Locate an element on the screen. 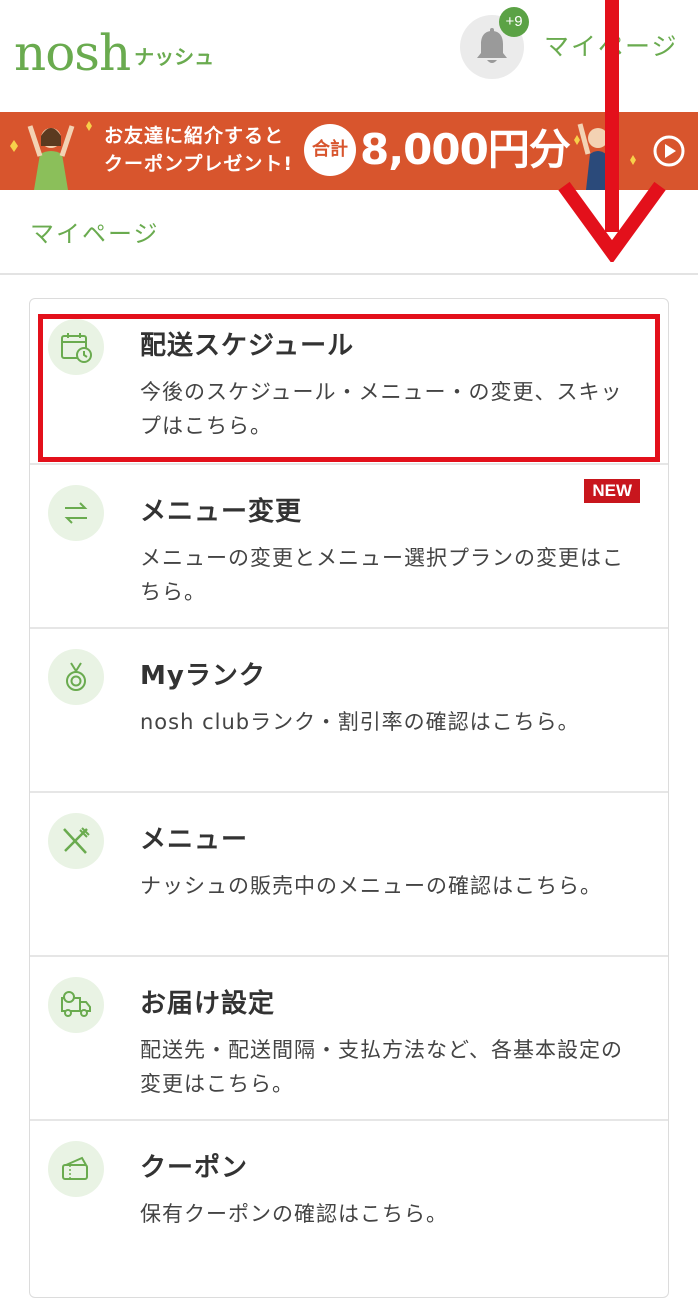  menu-item-menu-change: メニュー変更 メニューの変更とメニュー選択プランの変更はこちら。 is located at coordinates (349, 547).